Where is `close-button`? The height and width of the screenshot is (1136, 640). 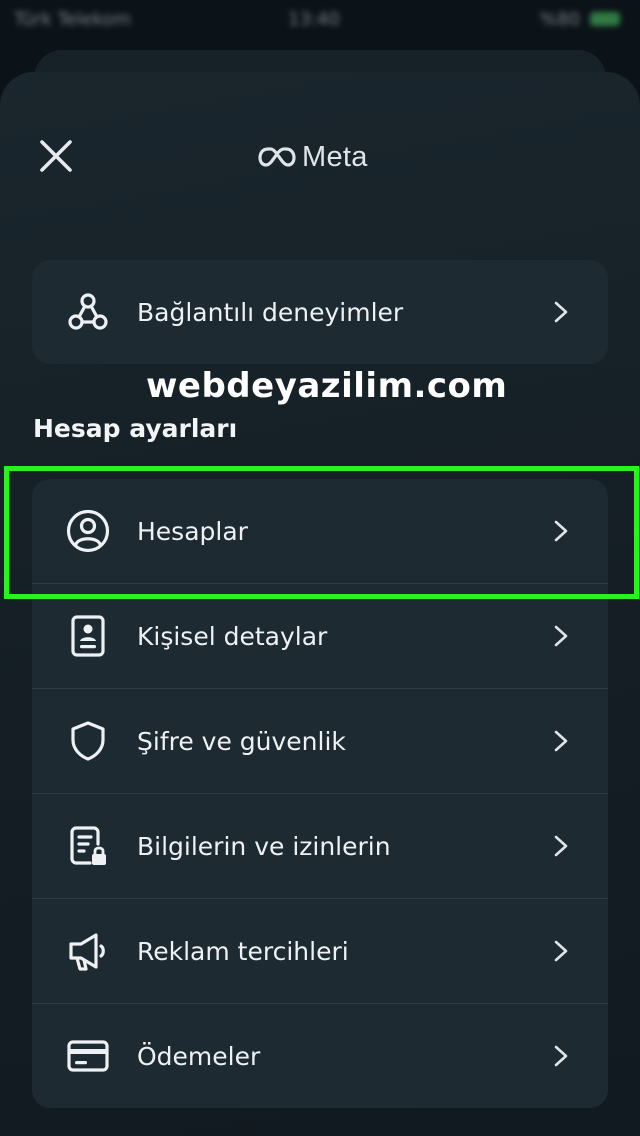
close-button is located at coordinates (56, 156).